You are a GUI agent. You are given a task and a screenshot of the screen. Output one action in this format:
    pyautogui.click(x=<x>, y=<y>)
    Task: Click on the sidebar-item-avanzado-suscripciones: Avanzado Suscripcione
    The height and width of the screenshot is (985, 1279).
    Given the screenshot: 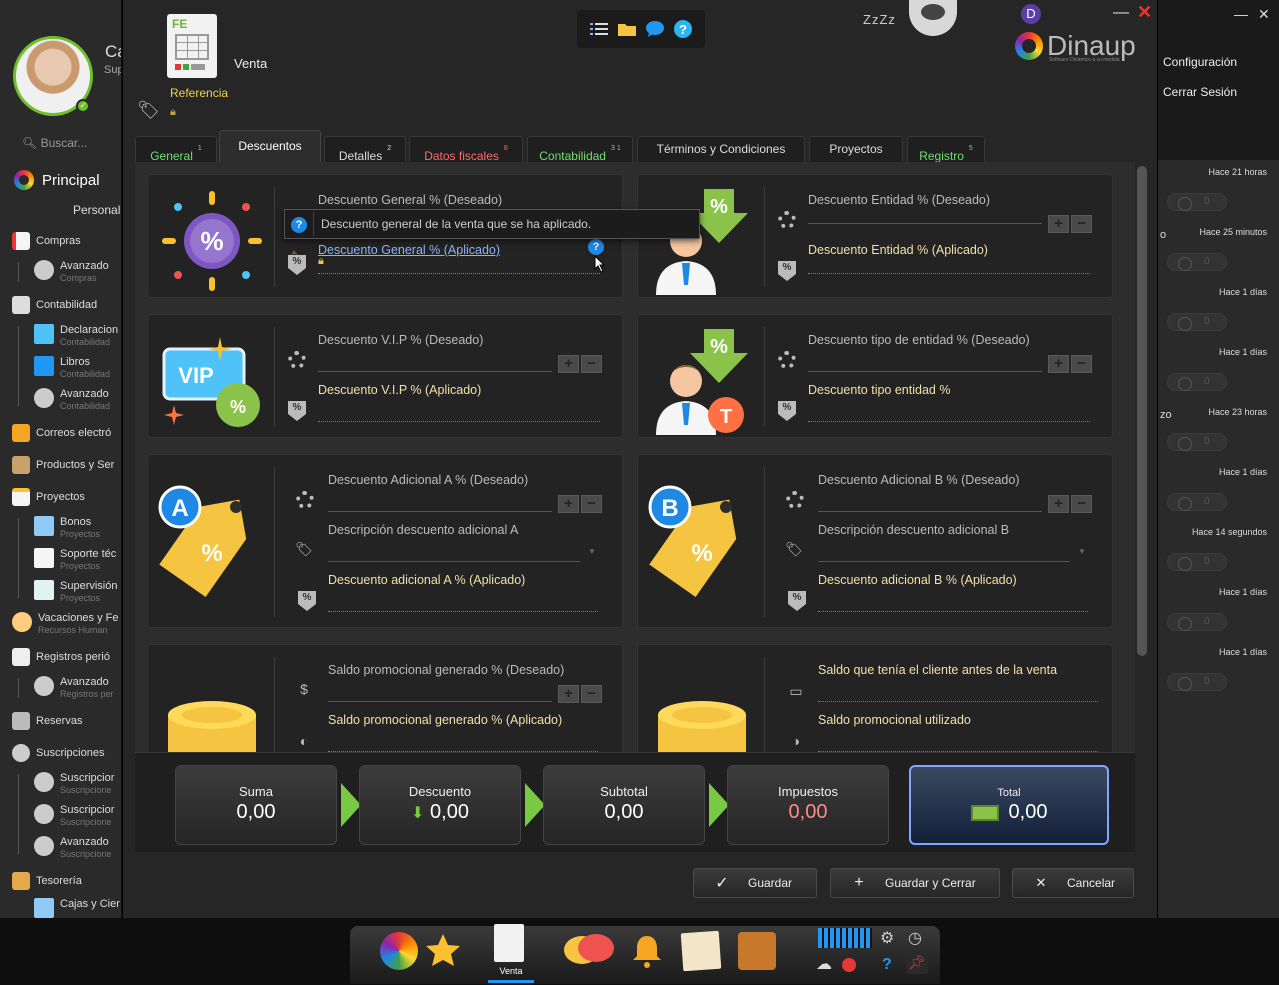 What is the action you would take?
    pyautogui.click(x=73, y=848)
    